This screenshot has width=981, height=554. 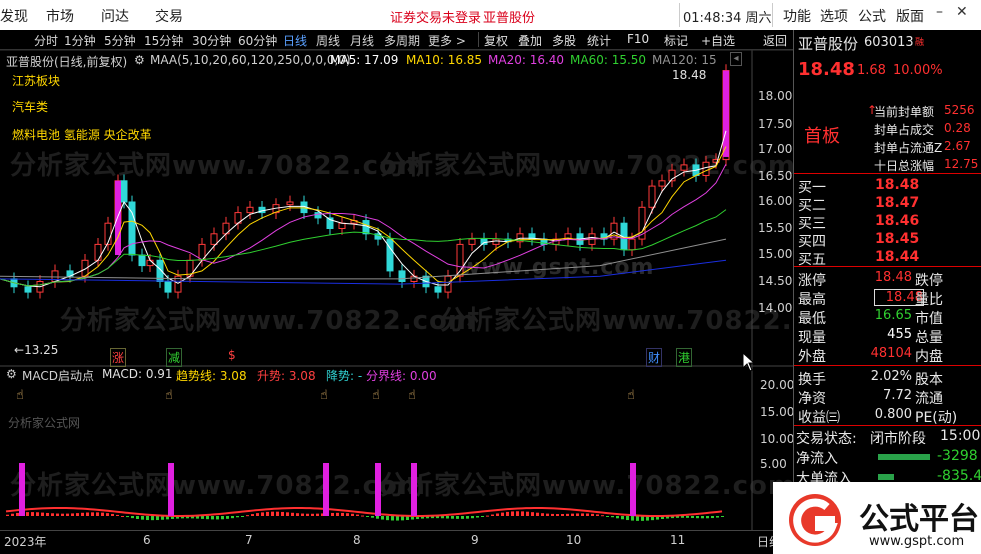 What do you see at coordinates (362, 40) in the screenshot?
I see `period-tab: 月线` at bounding box center [362, 40].